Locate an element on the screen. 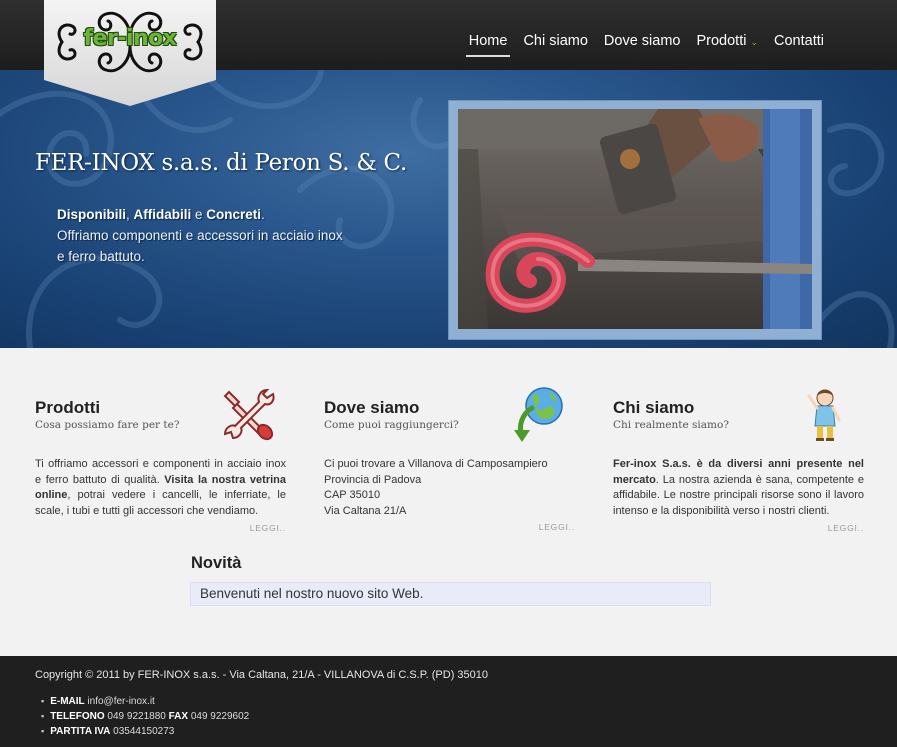  news-title: Novità is located at coordinates (216, 563).